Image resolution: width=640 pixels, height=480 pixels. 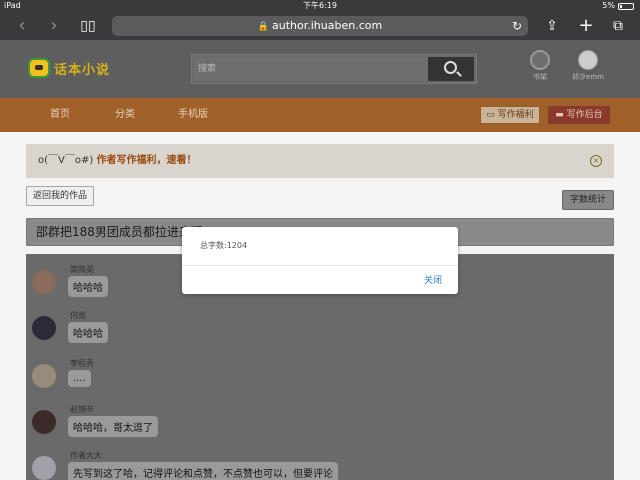 I want to click on browser-toolbar: ‹ › ▯▯ 🔒 author.ihuaben.com ↻ ⇪ + ⧉, so click(x=320, y=26).